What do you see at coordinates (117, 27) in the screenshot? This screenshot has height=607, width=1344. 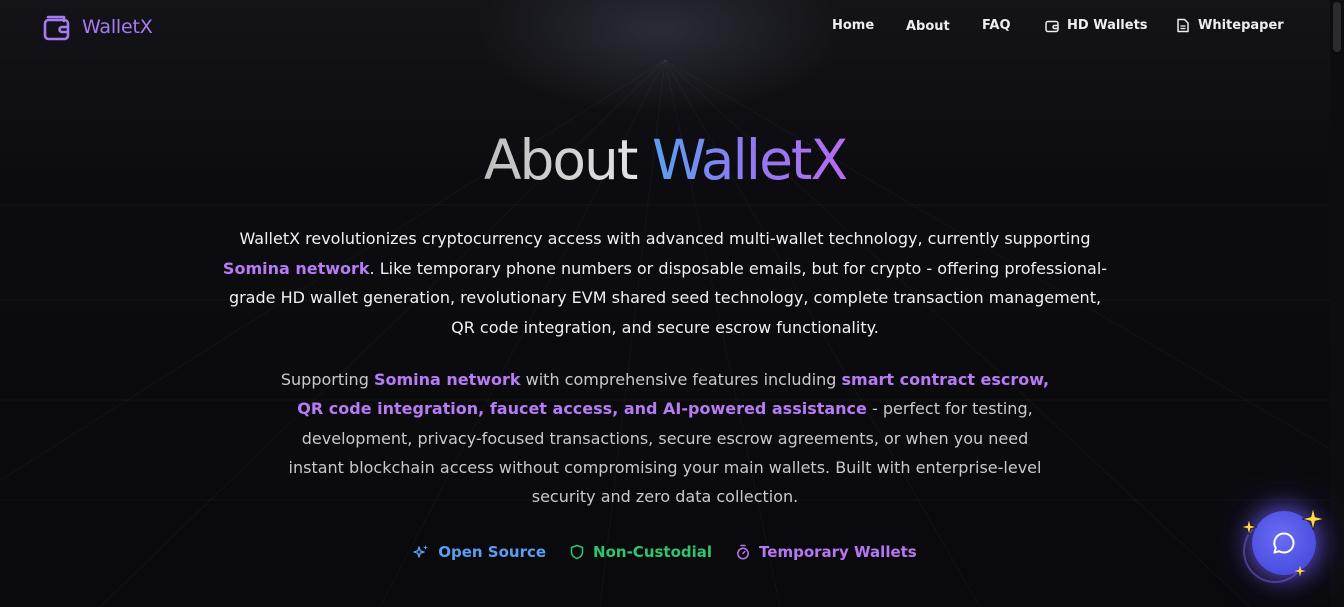 I see `brand-name: WalletX` at bounding box center [117, 27].